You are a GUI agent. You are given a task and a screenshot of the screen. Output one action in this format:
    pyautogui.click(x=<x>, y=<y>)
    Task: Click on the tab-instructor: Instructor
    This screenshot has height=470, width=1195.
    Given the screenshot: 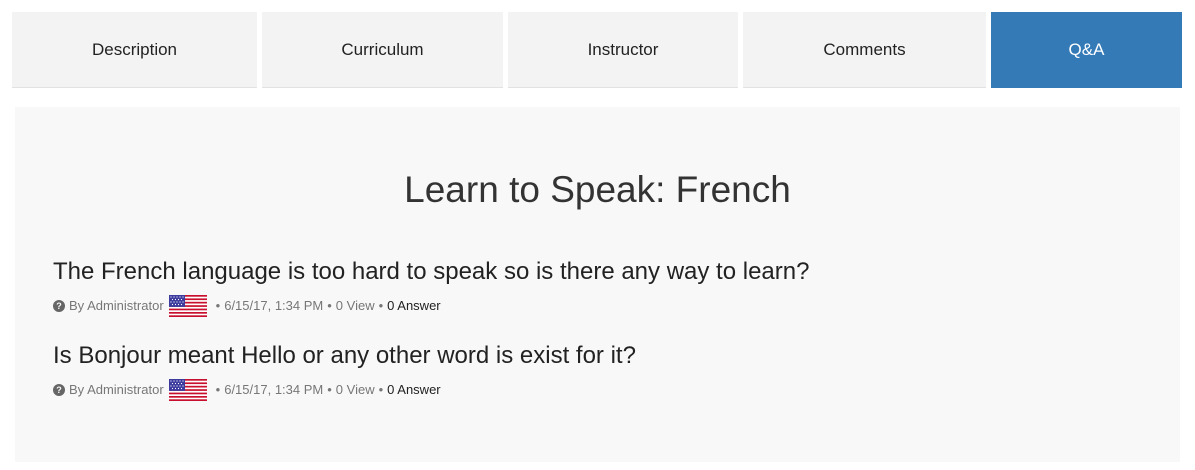 What is the action you would take?
    pyautogui.click(x=623, y=50)
    